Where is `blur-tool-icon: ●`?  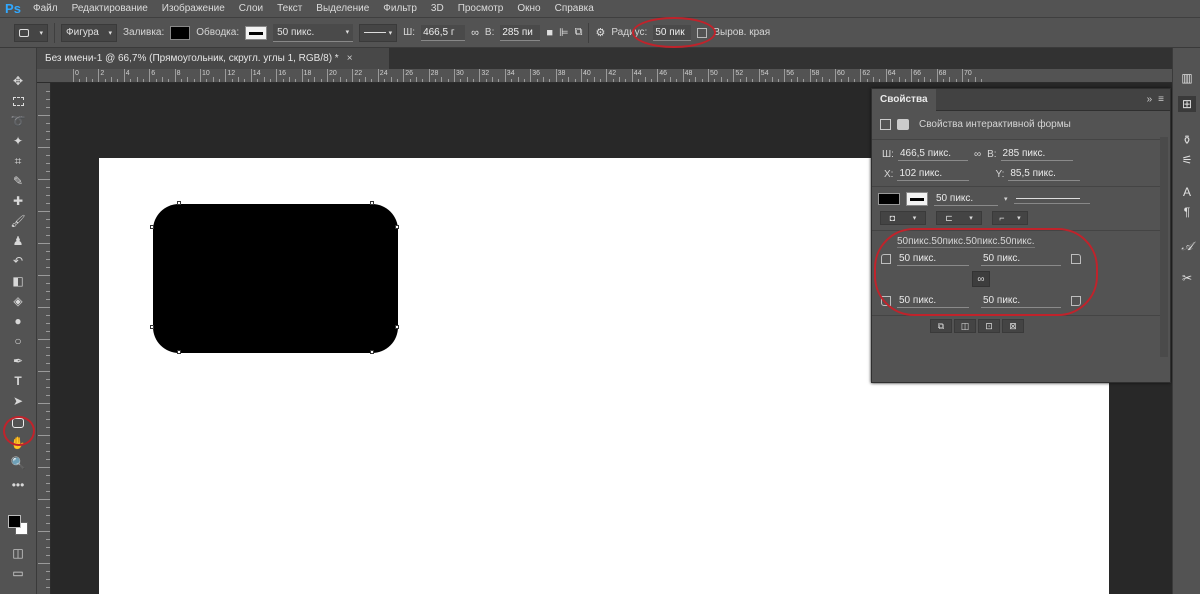
blur-tool-icon: ● is located at coordinates (18, 321).